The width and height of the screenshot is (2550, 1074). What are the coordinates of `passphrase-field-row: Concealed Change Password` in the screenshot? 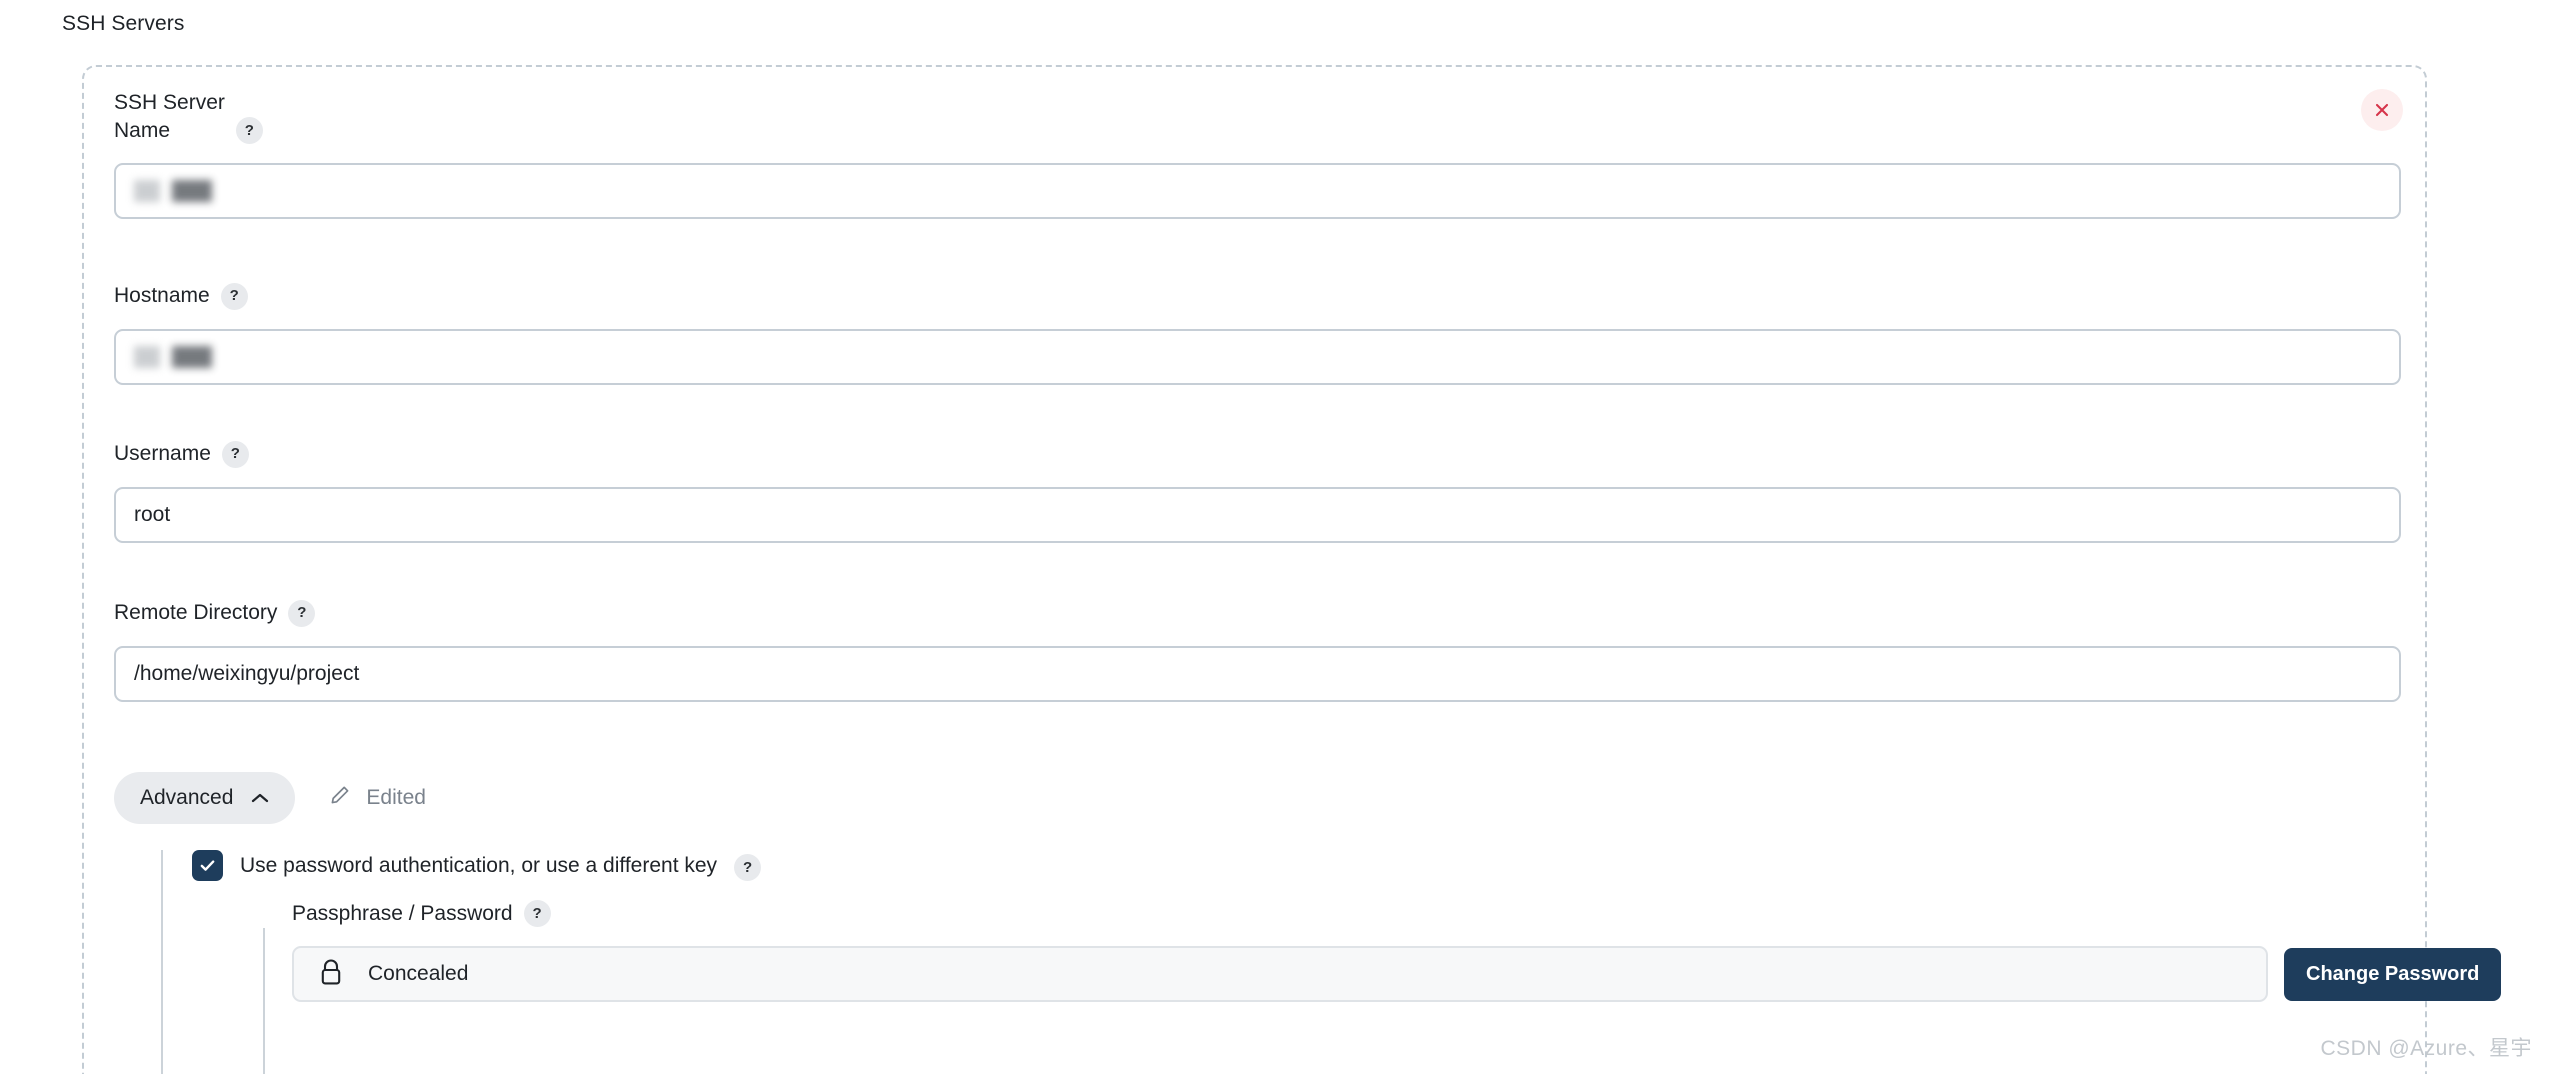 It's located at (1397, 974).